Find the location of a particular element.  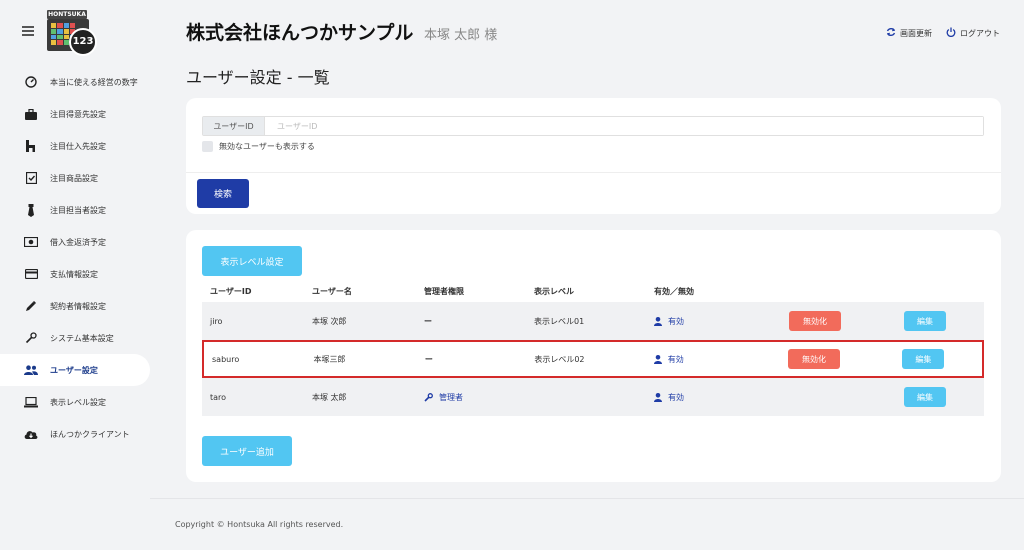

table-row: jiro 本塚 次郎 ー 表示レベル01 有効 無効化 編集 is located at coordinates (593, 321).